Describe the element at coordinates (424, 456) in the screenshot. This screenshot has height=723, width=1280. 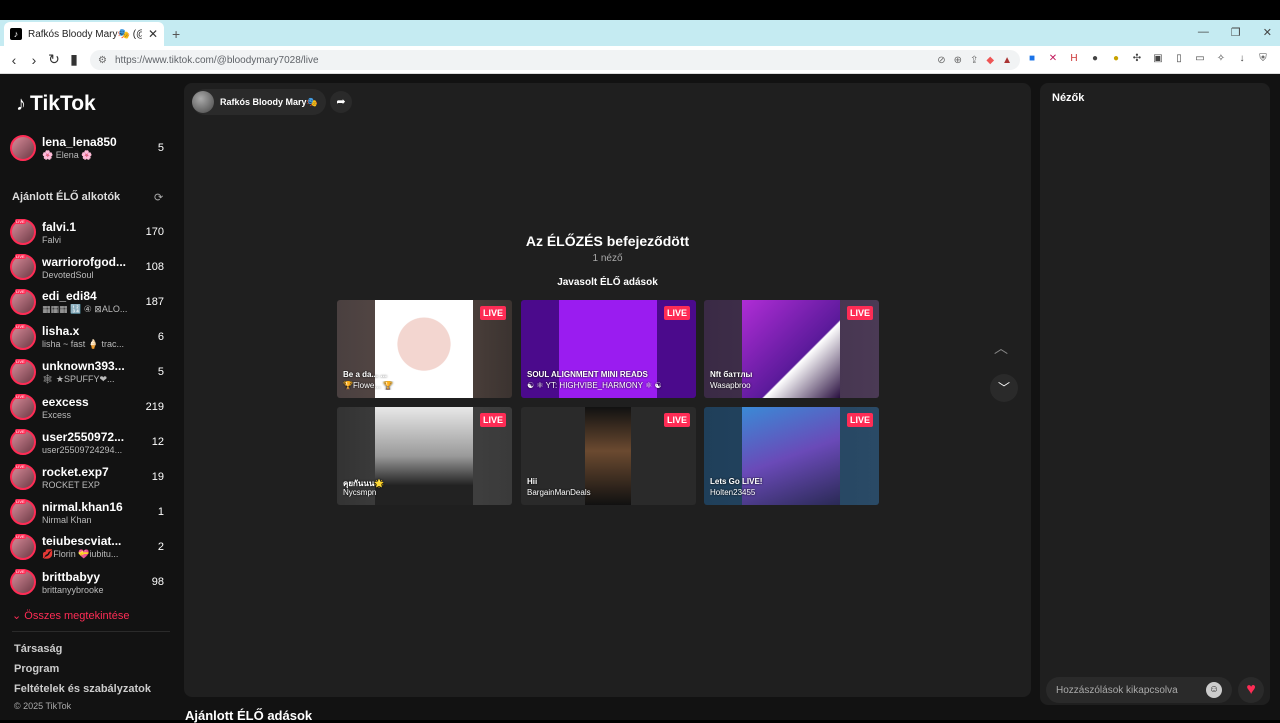
I see `live-card: LIVE คุยกันนน🌟 Nycsmpn` at that location.